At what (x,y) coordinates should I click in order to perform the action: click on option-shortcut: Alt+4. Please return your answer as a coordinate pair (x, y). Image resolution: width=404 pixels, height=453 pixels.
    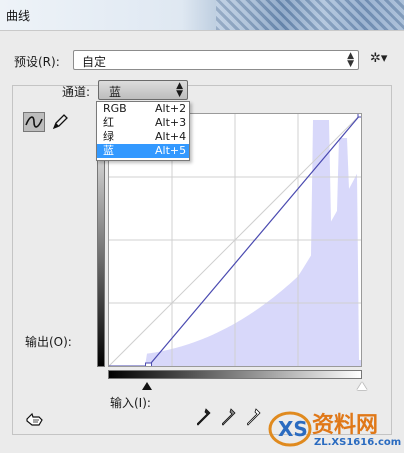
    Looking at the image, I should click on (171, 136).